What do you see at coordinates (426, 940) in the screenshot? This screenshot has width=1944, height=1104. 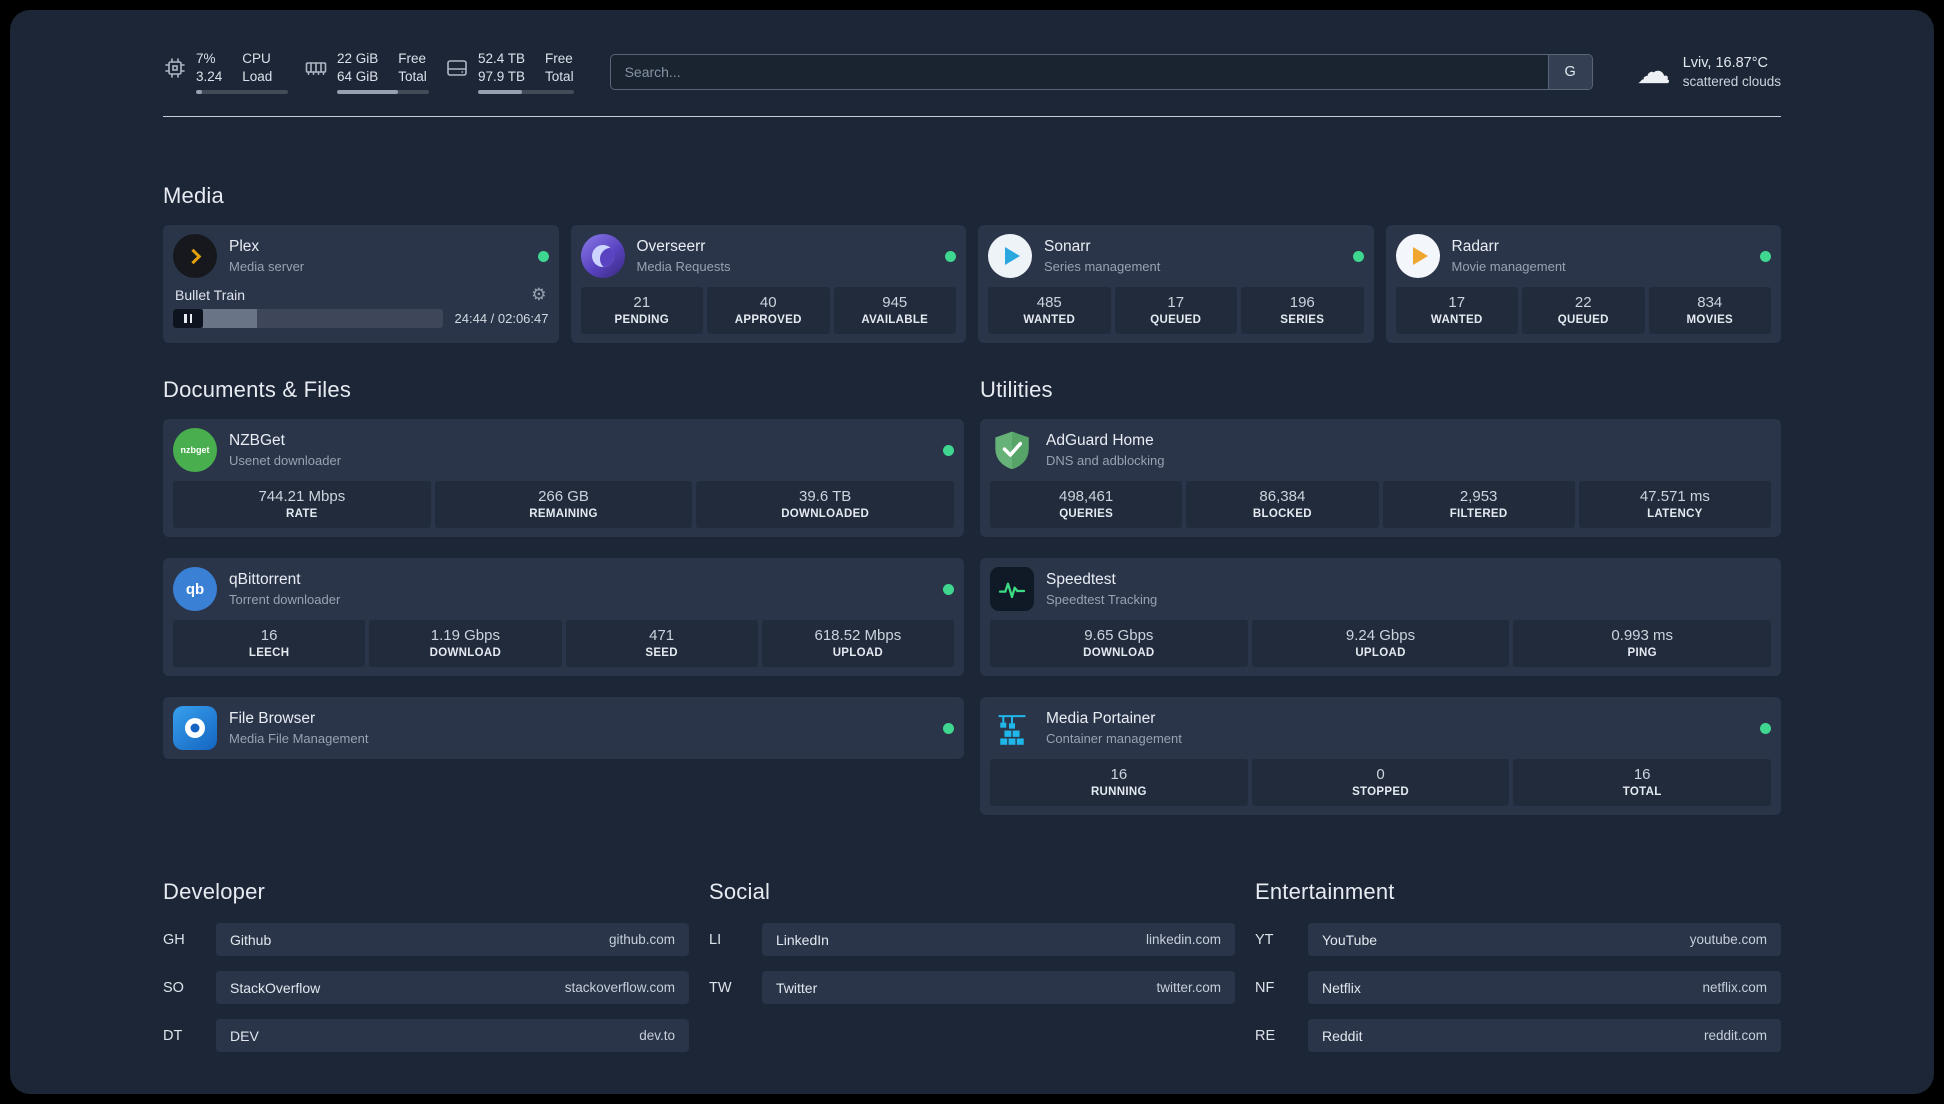 I see `bookmark-github: GH Github github.com` at bounding box center [426, 940].